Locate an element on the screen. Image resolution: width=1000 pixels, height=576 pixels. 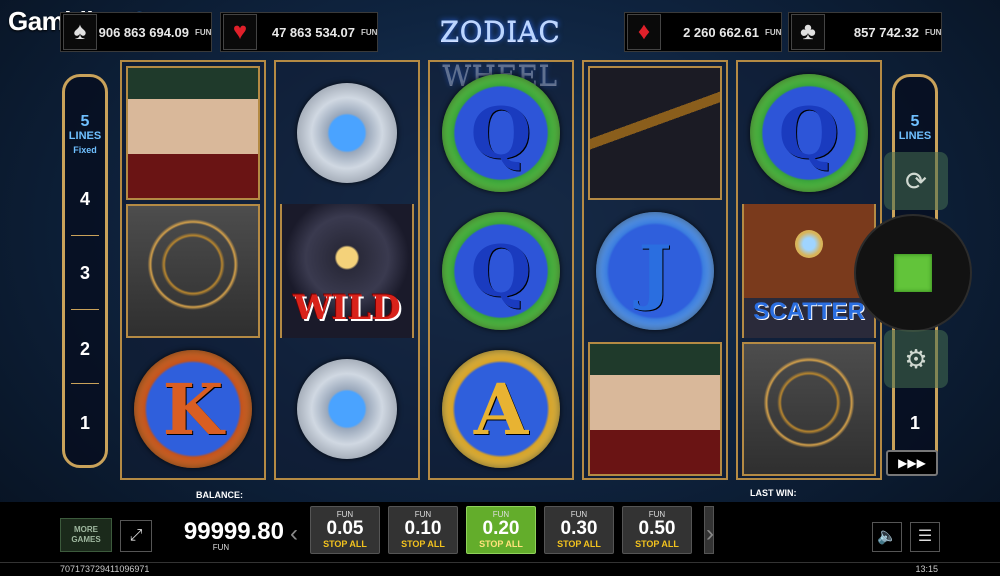
status-bar: 707173729411096971 13:15 is located at coordinates (500, 569).